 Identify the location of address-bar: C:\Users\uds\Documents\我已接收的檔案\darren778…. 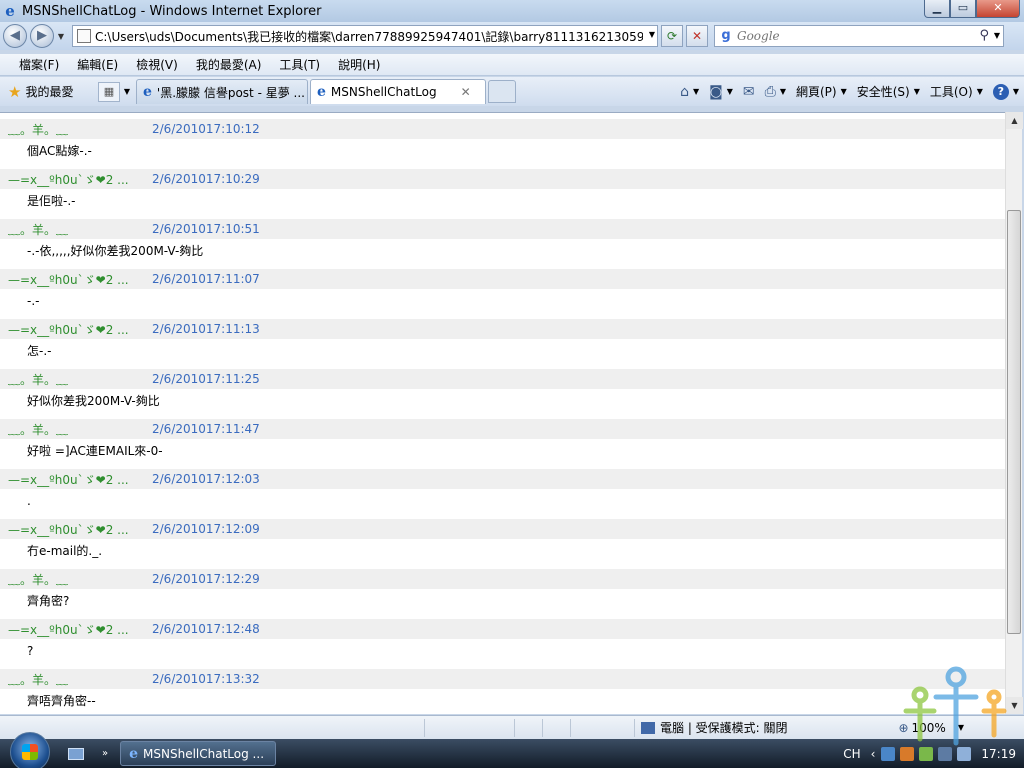
(365, 36).